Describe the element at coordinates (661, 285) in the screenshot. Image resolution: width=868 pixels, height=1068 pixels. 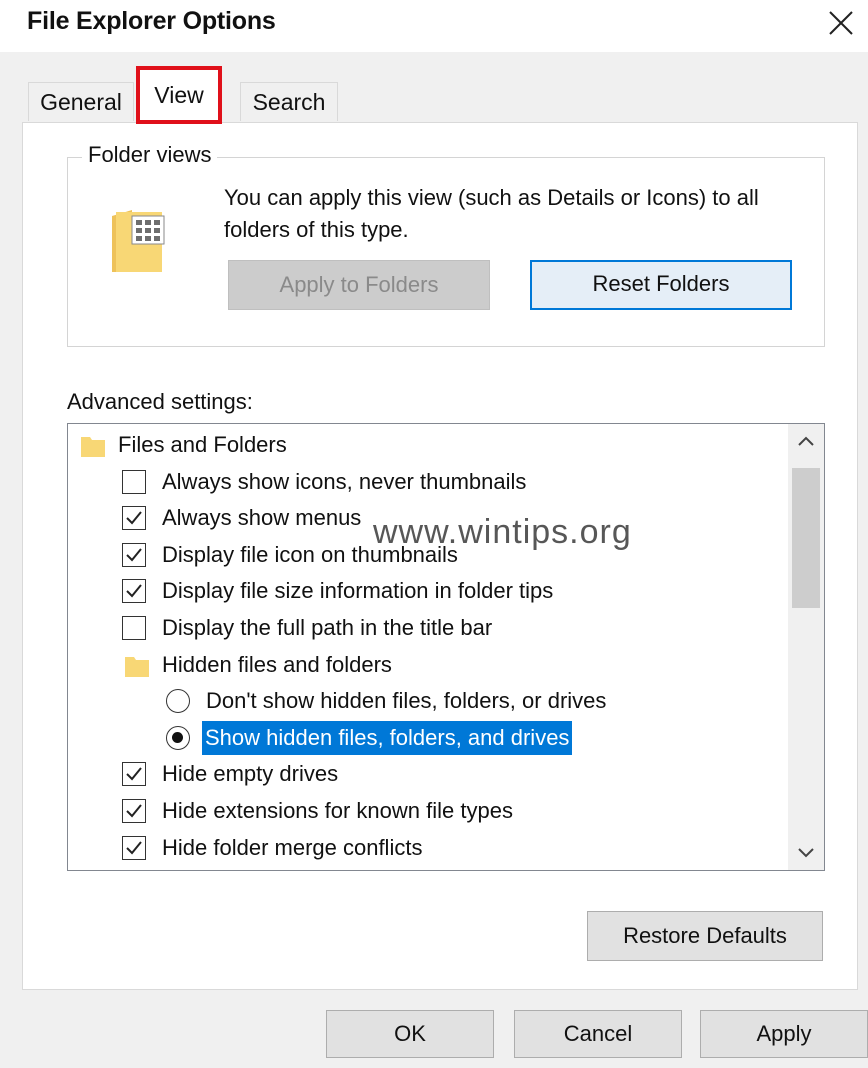
I see `reset-folders-button: Reset Folders` at that location.